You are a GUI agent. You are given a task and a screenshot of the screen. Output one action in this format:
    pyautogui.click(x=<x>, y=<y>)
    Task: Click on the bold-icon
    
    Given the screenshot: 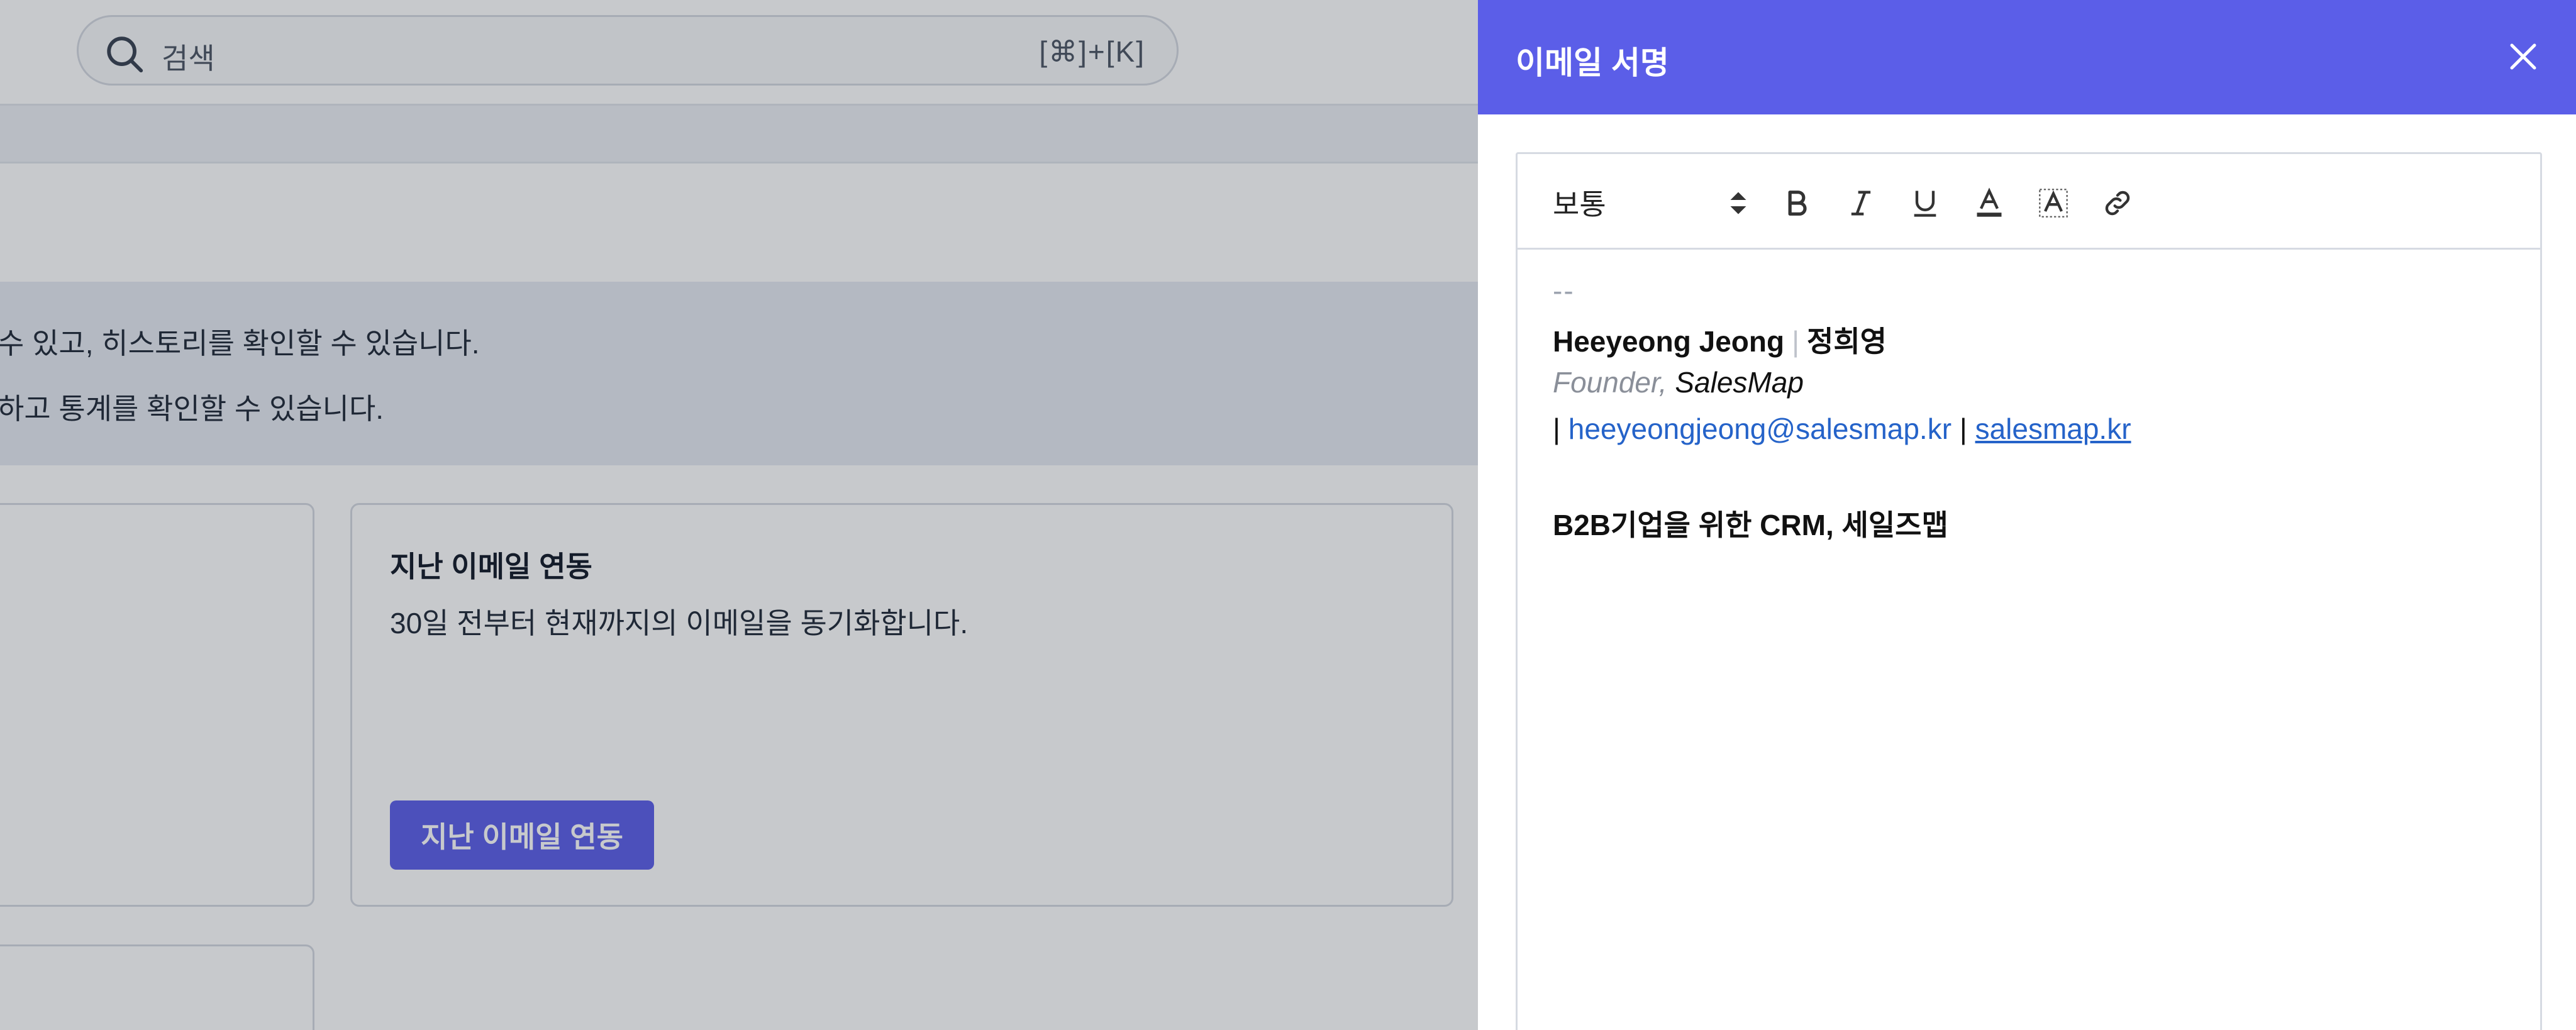 What is the action you would take?
    pyautogui.click(x=1797, y=203)
    